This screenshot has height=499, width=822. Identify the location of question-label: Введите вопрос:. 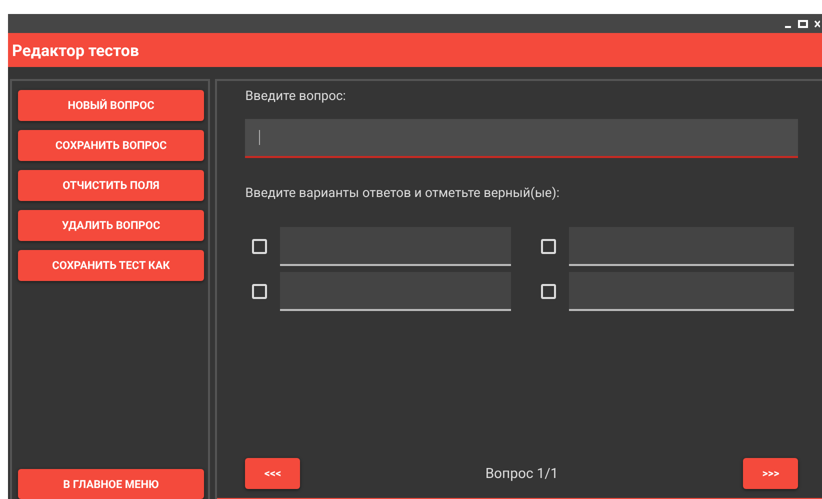
(296, 96).